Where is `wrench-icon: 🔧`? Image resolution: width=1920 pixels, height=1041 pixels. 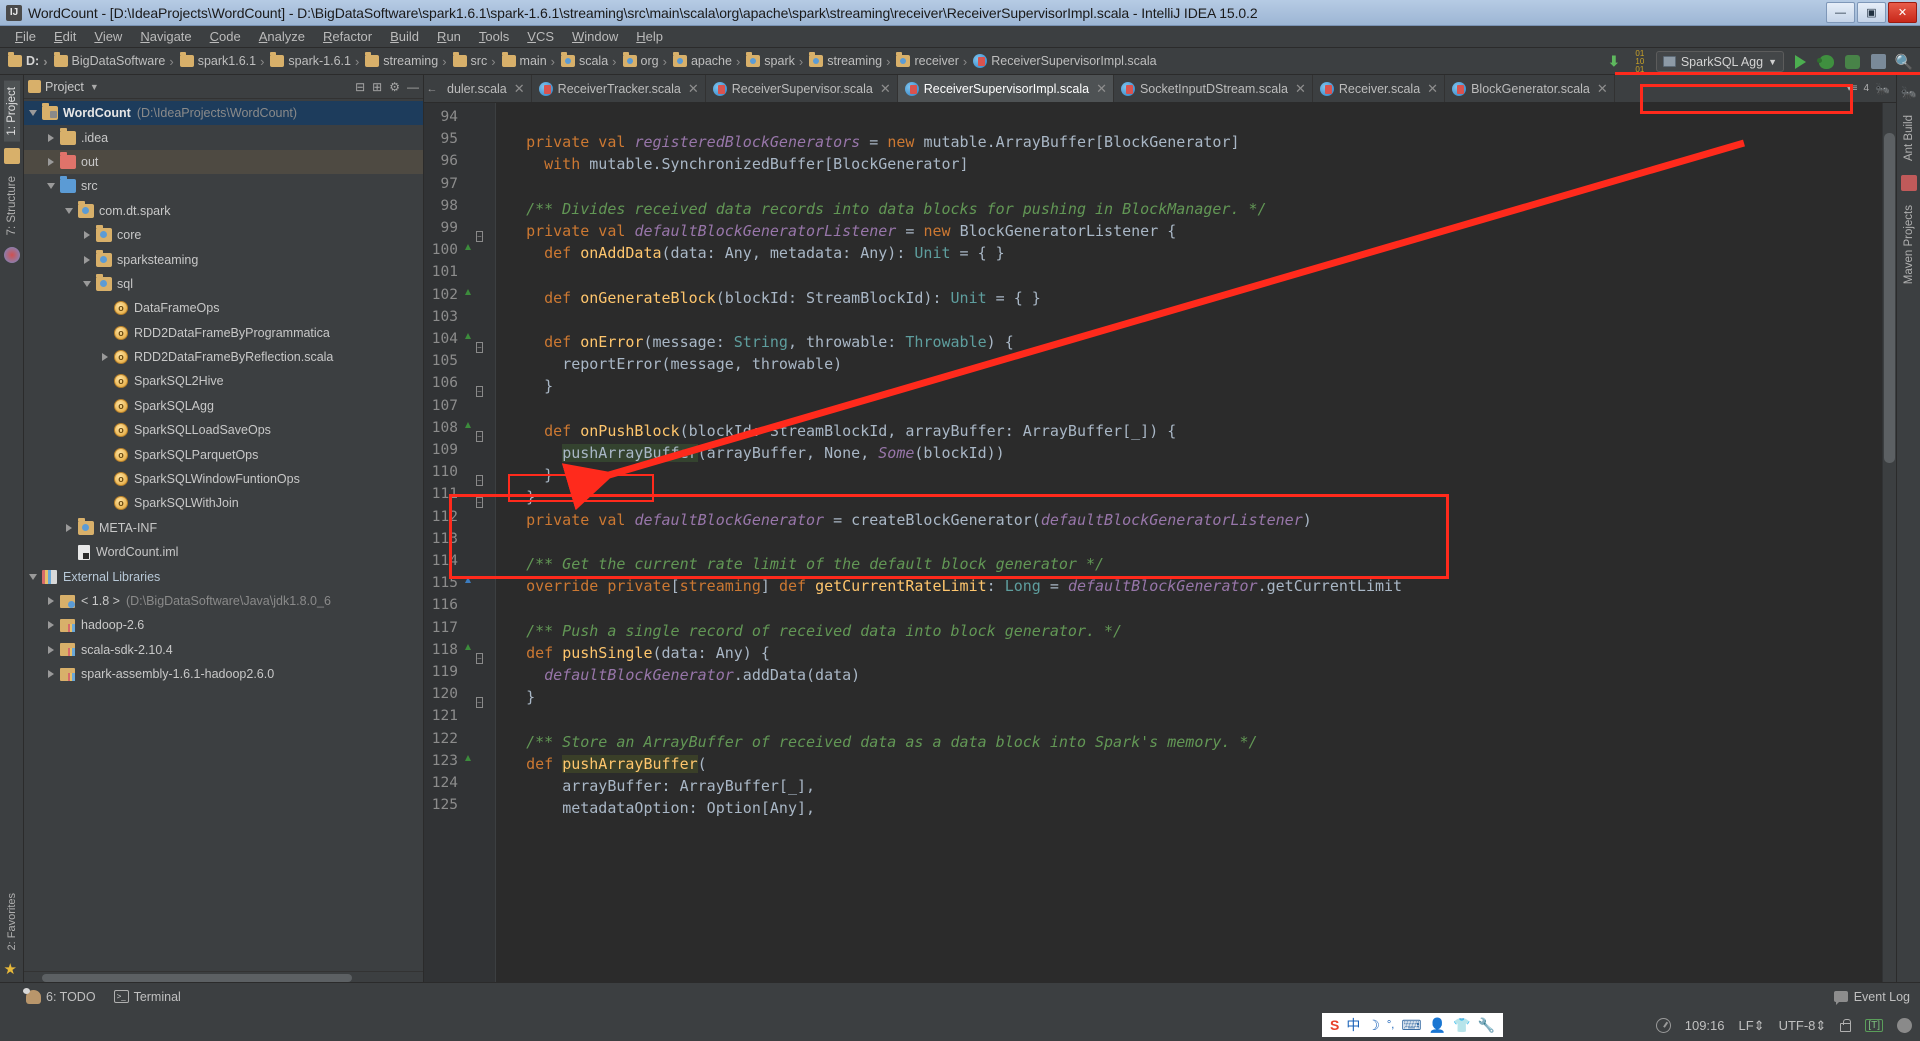
wrench-icon: 🔧 is located at coordinates (1485, 1025).